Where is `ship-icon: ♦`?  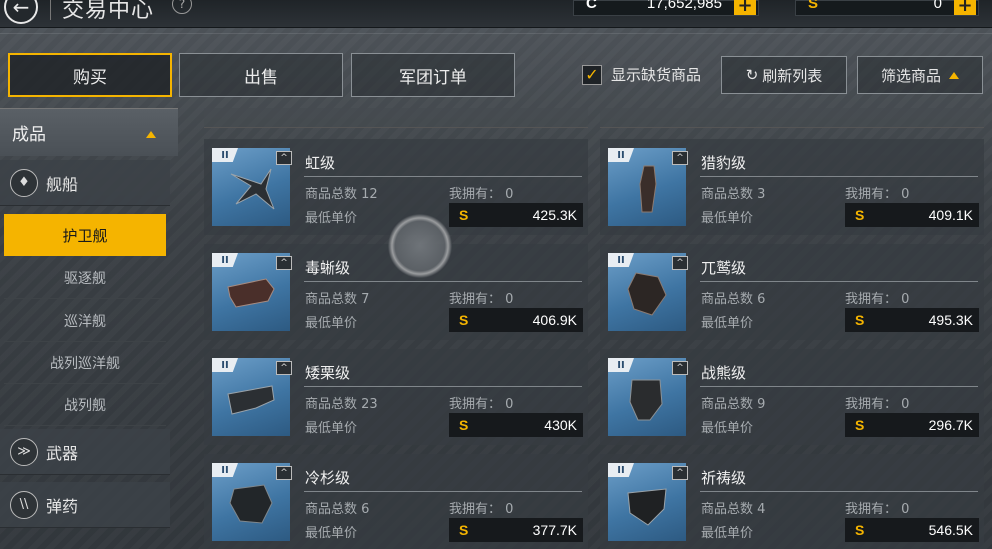
ship-icon: ♦ is located at coordinates (24, 182).